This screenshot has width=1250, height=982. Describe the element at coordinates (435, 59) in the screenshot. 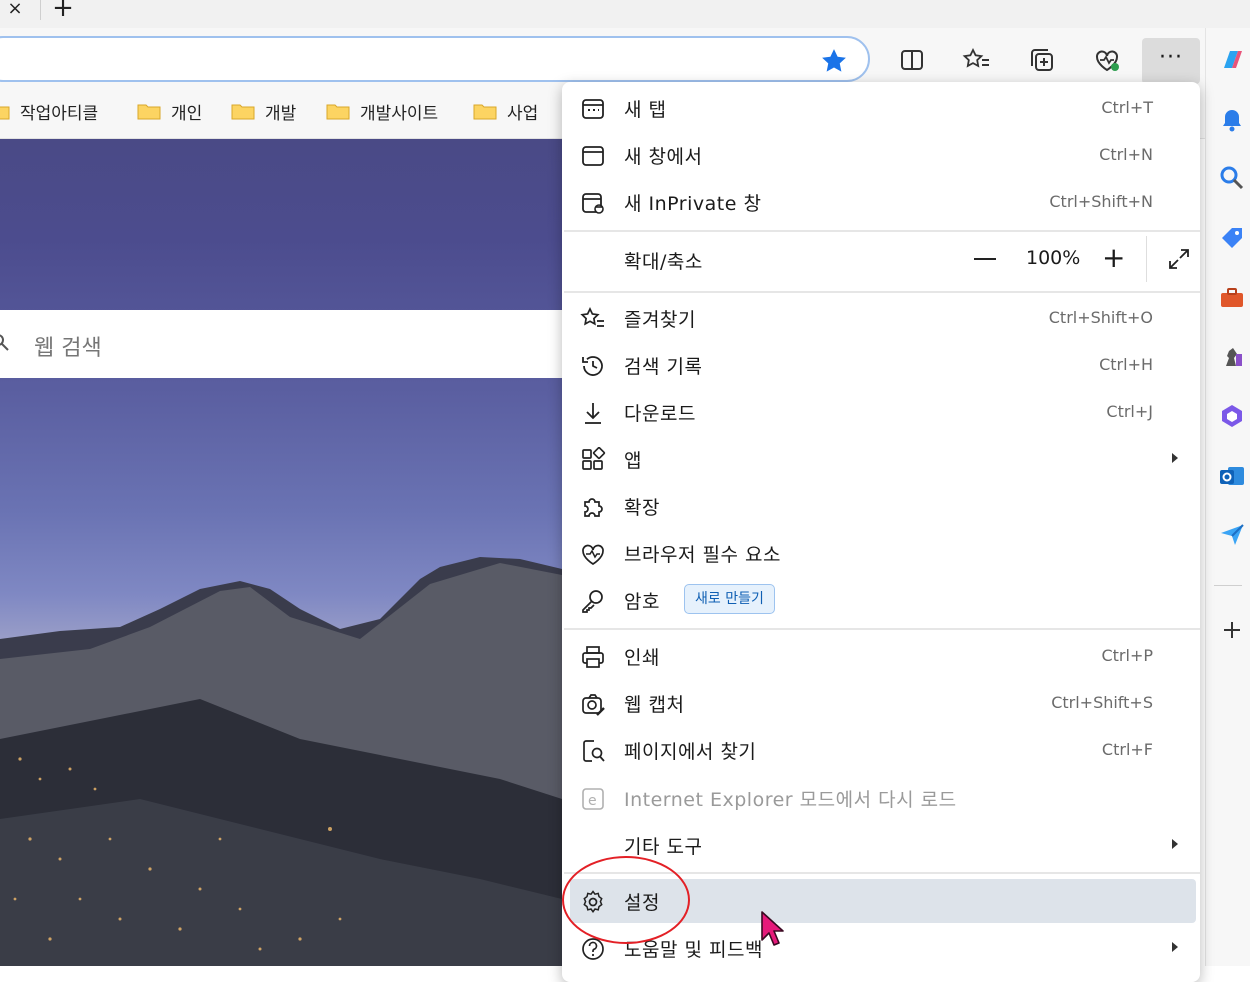

I see `address-bar` at that location.